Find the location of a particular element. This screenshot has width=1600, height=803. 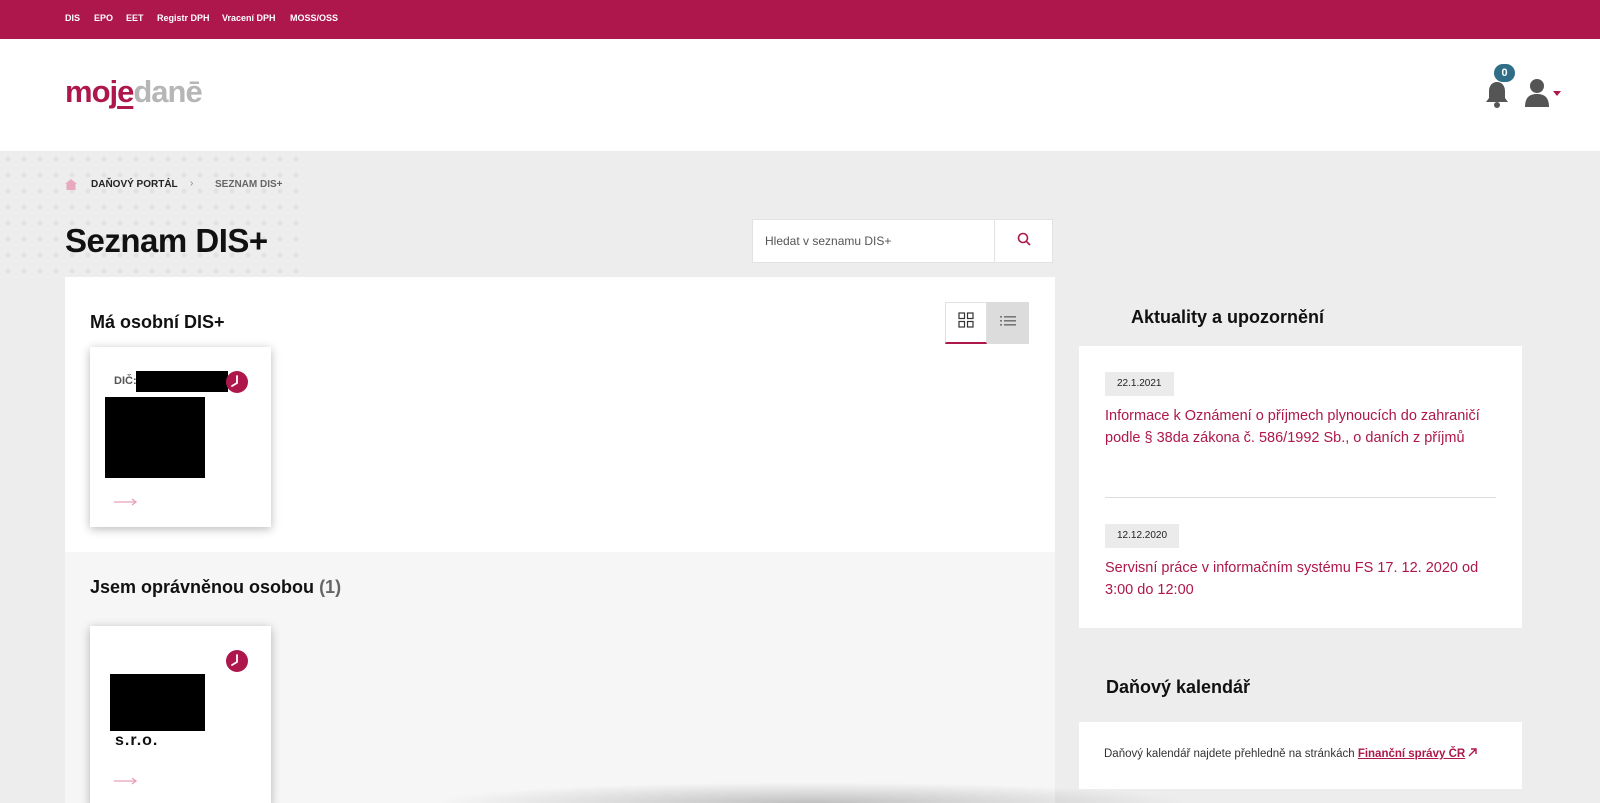

top-nav-moss-oss: MOSS/OSS is located at coordinates (314, 18).